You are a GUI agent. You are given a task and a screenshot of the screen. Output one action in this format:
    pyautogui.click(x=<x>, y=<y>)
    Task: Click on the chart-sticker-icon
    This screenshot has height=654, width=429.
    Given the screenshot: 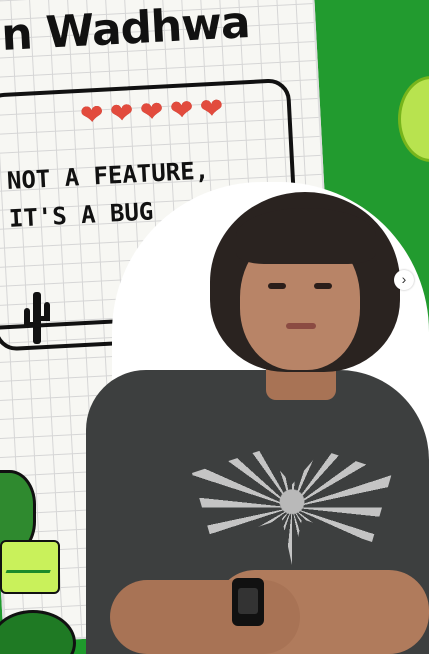 What is the action you would take?
    pyautogui.click(x=30, y=567)
    